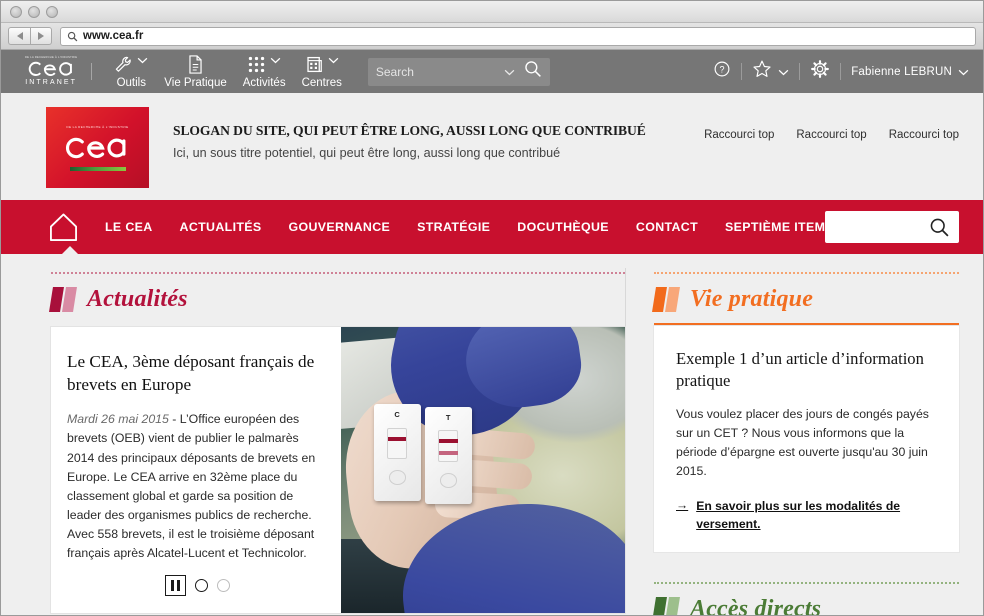  What do you see at coordinates (533, 71) in the screenshot?
I see `intranet-search-submit` at bounding box center [533, 71].